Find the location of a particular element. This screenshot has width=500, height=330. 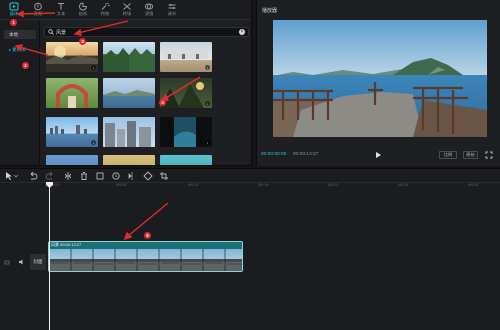

annotation-marker: 3 is located at coordinates (82, 41).